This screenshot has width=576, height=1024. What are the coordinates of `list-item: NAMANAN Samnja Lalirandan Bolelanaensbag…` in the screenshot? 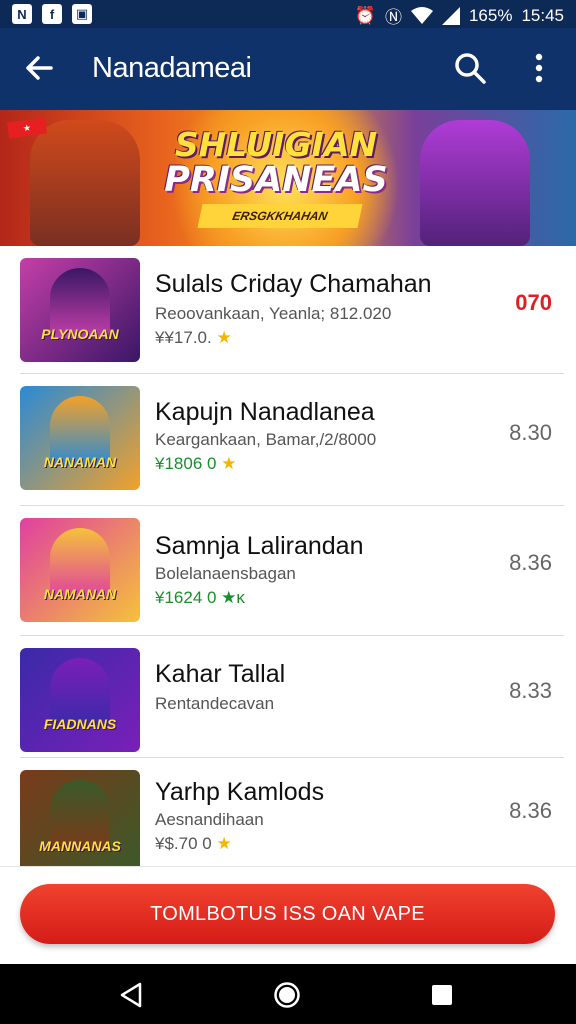 It's located at (288, 571).